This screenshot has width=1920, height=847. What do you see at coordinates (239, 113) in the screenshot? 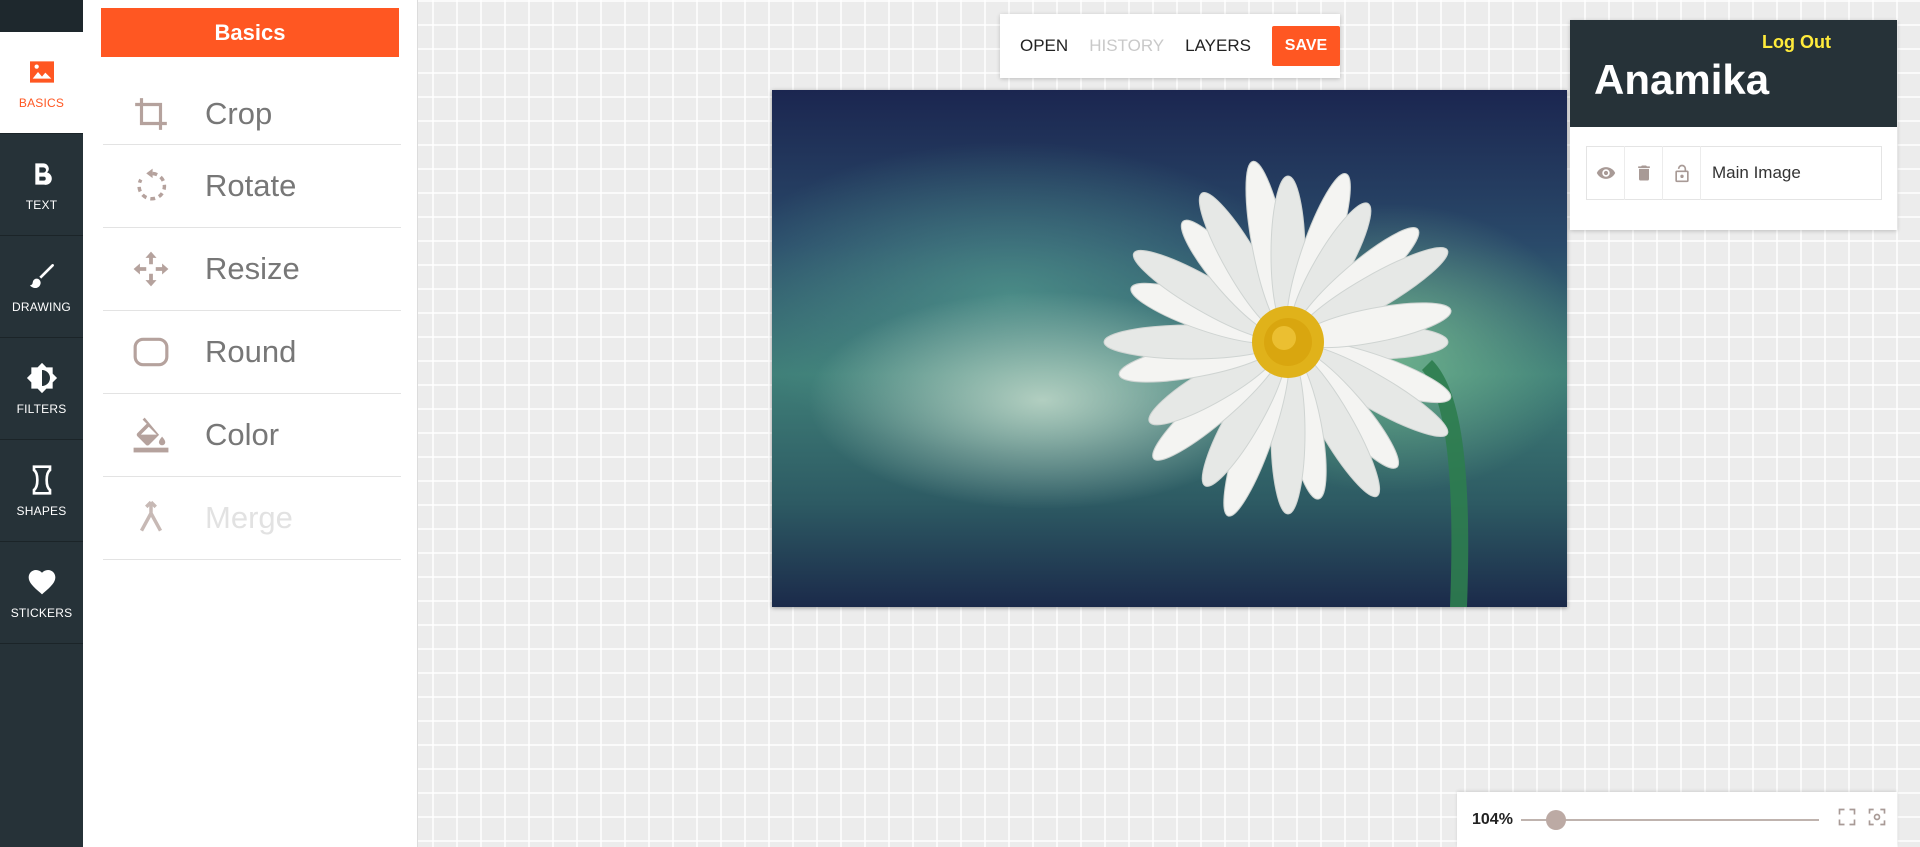
I see `tool-label: Crop` at bounding box center [239, 113].